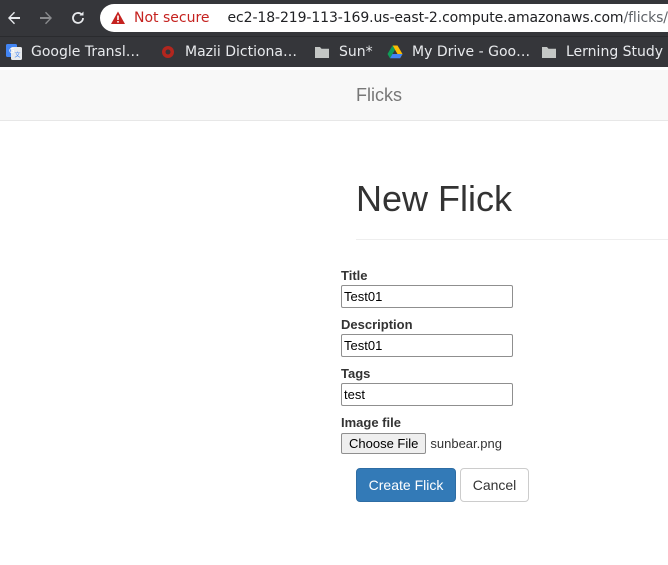 Image resolution: width=668 pixels, height=565 pixels. What do you see at coordinates (356, 52) in the screenshot?
I see `bookmark-label: Sun*` at bounding box center [356, 52].